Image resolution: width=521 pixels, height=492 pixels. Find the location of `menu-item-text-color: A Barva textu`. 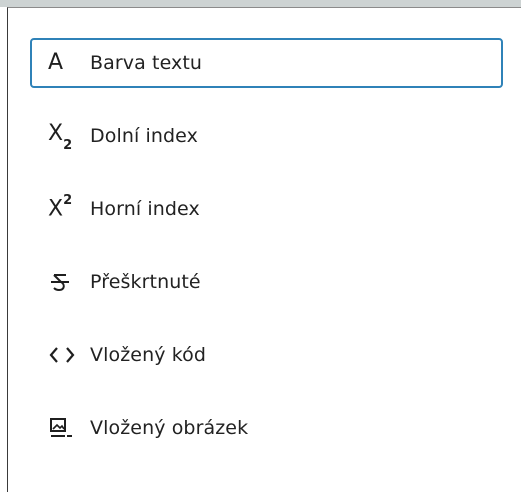

menu-item-text-color: A Barva textu is located at coordinates (266, 63).